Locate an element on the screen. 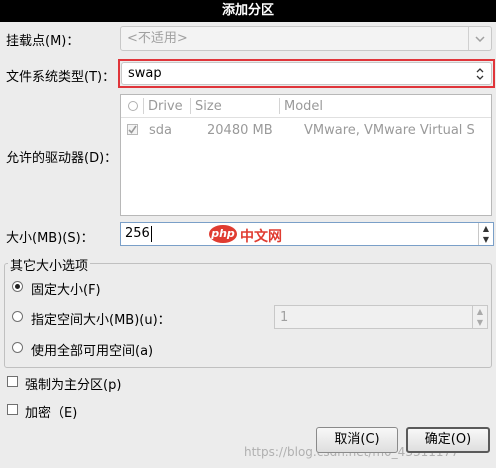 This screenshot has height=468, width=496. force-primary-checkbox is located at coordinates (12, 381).